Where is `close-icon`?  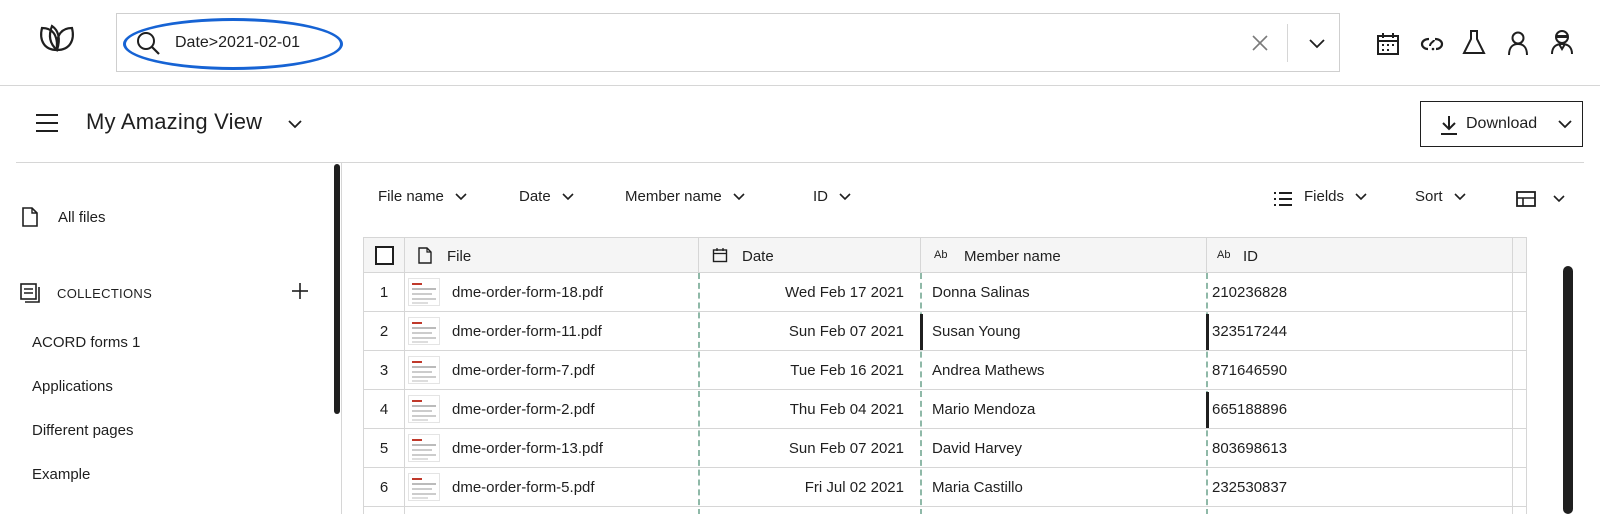 close-icon is located at coordinates (1260, 43).